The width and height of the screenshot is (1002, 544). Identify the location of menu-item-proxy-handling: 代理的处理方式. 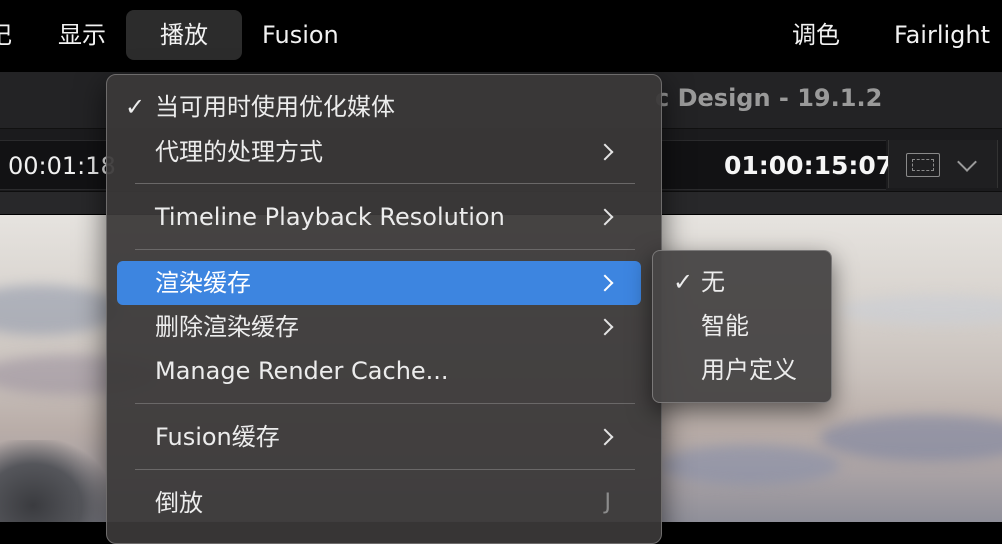
(379, 152).